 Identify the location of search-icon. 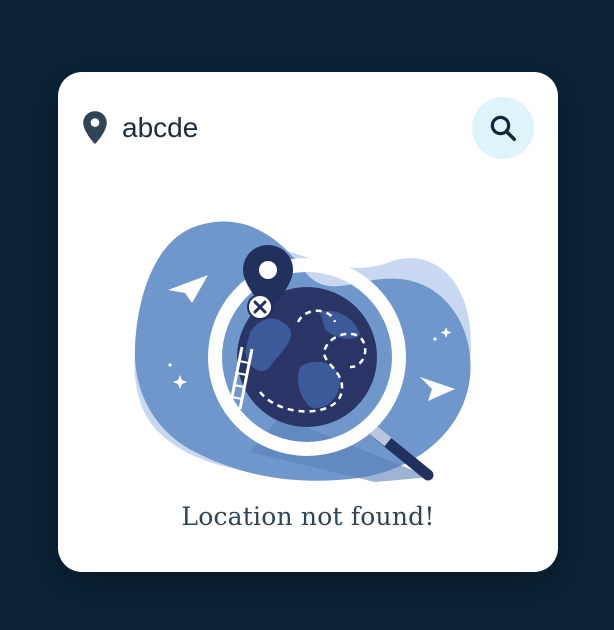
(503, 128).